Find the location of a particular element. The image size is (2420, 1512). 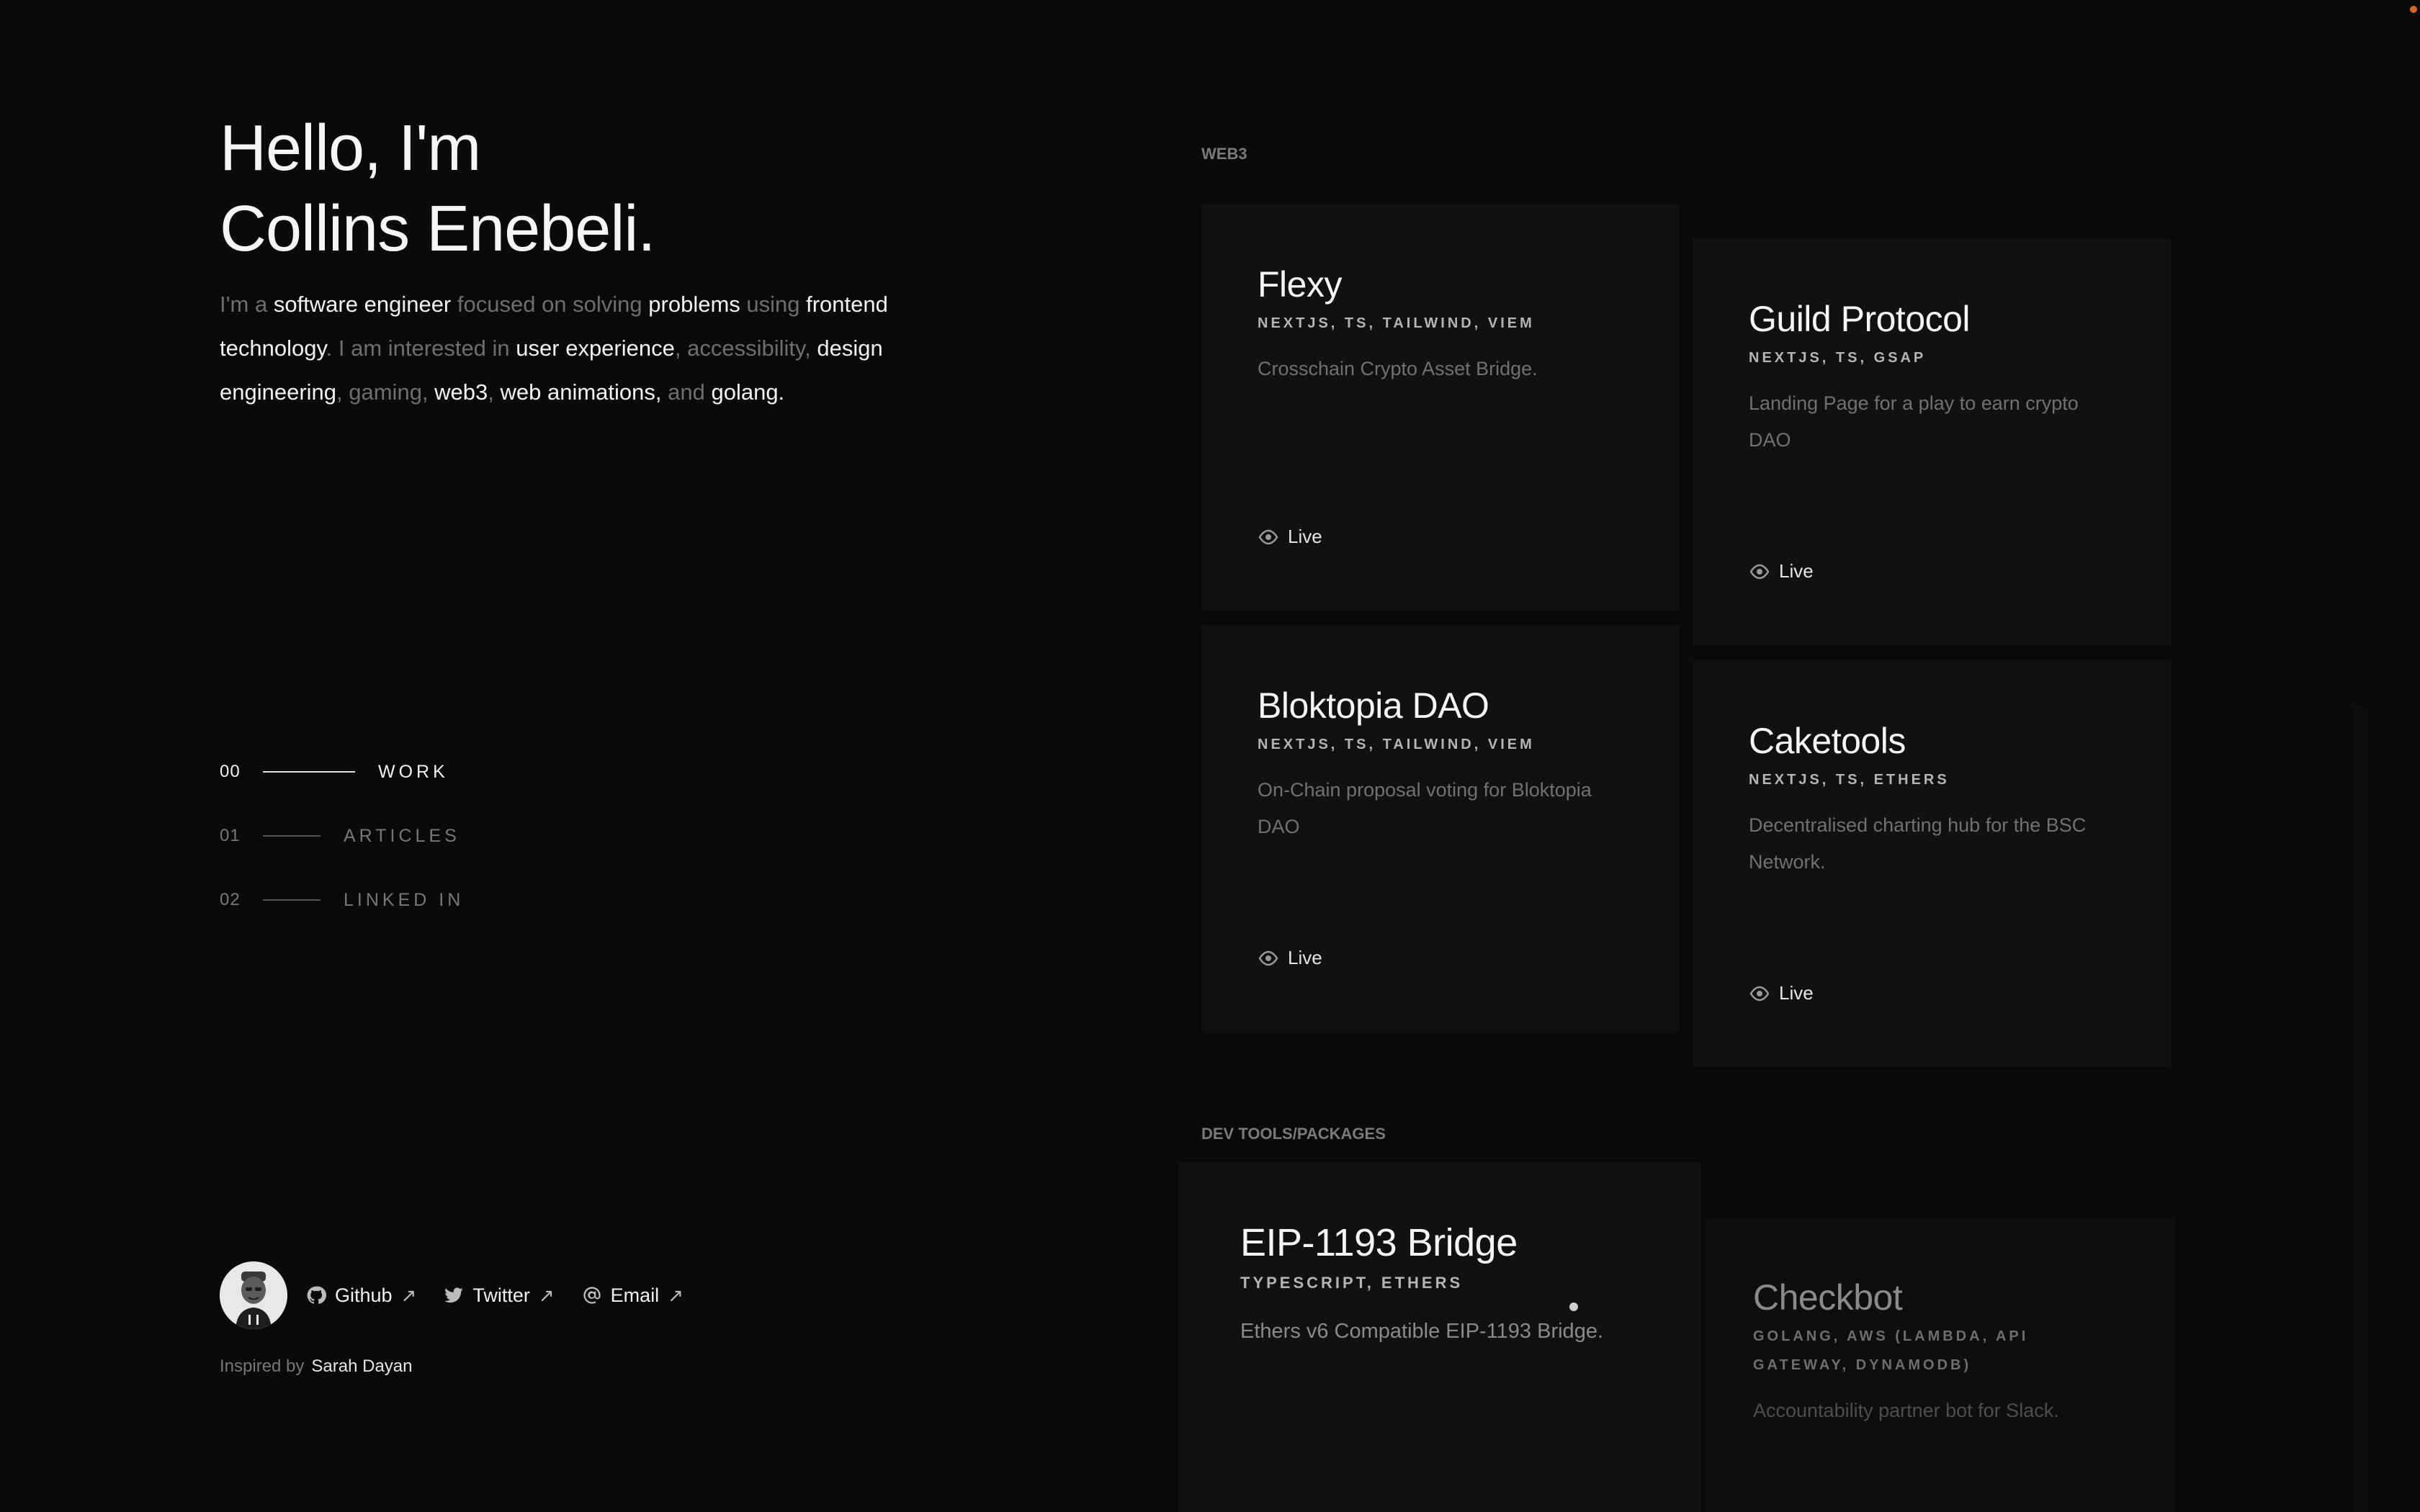

nav-item-linkedin: 02 LINKED IN is located at coordinates (342, 900).